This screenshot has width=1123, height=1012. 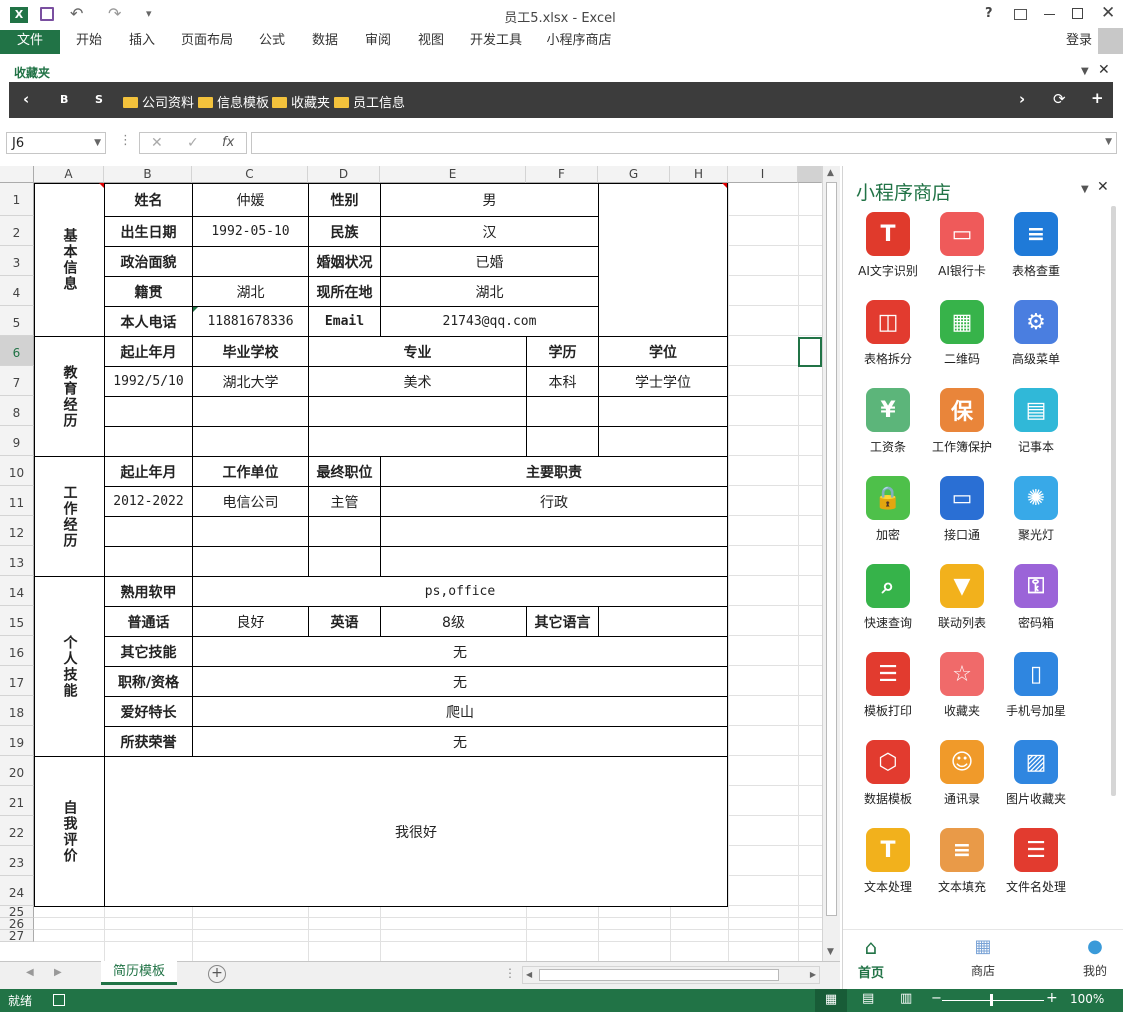 I want to click on maximize-icon, so click(x=1077, y=13).